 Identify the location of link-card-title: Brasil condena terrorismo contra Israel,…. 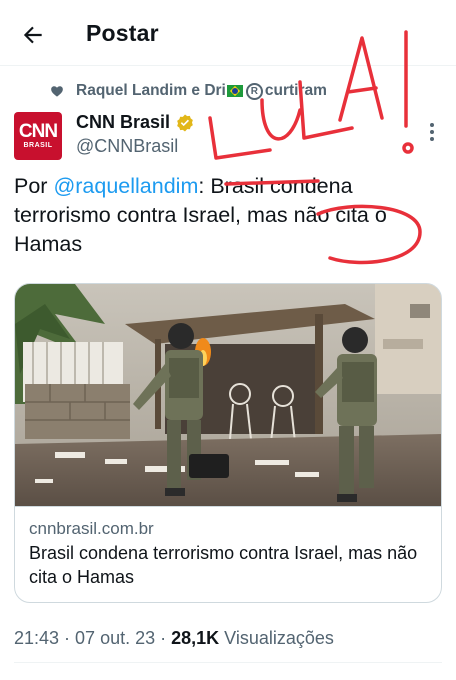
(223, 565).